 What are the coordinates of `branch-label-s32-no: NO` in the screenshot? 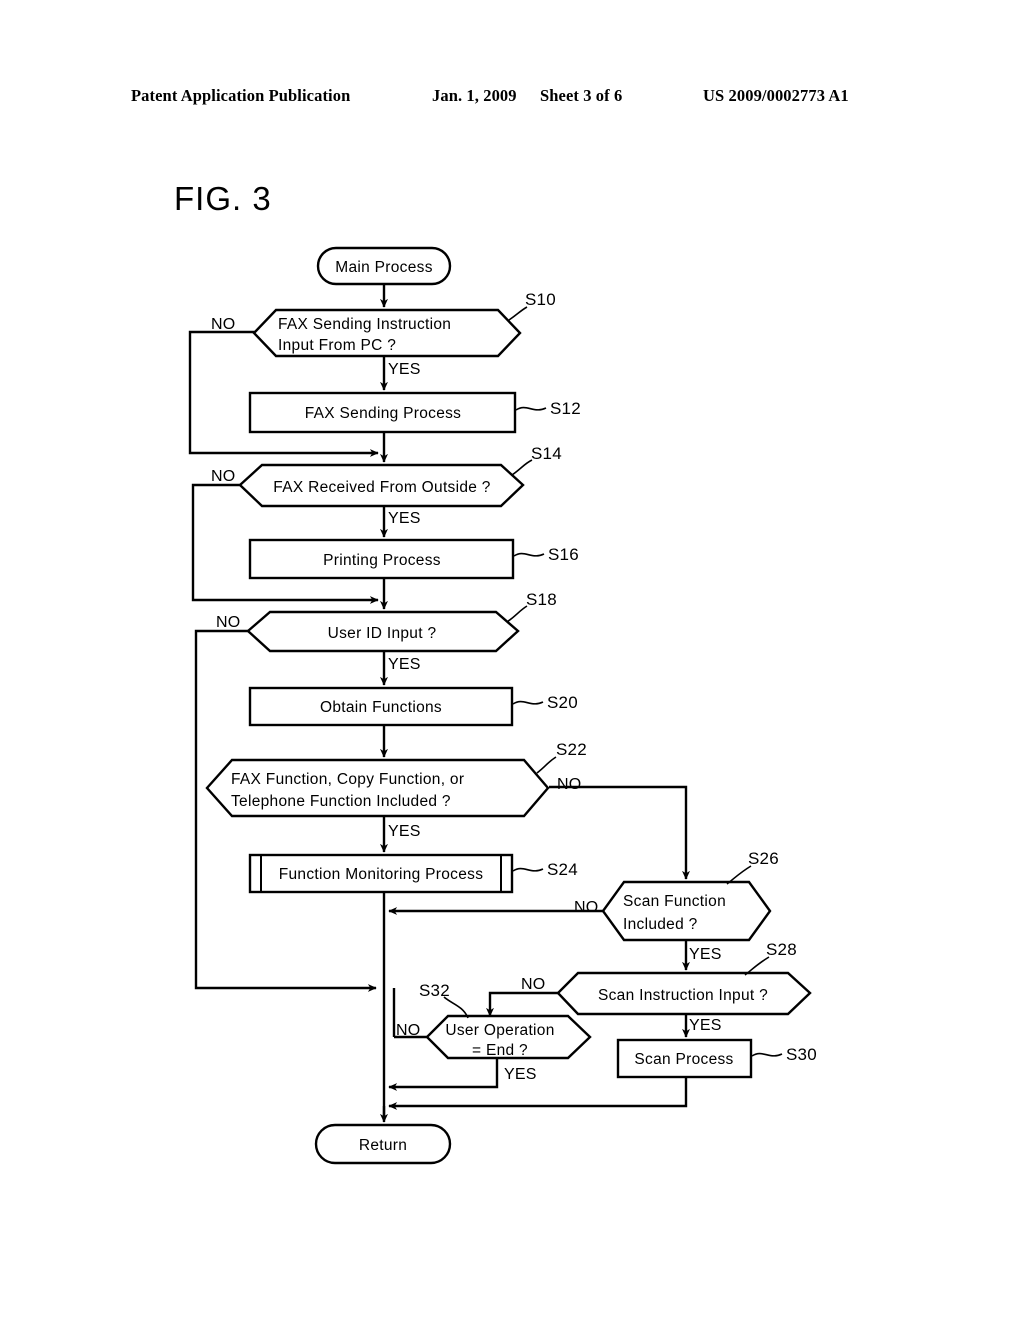 It's located at (408, 1030).